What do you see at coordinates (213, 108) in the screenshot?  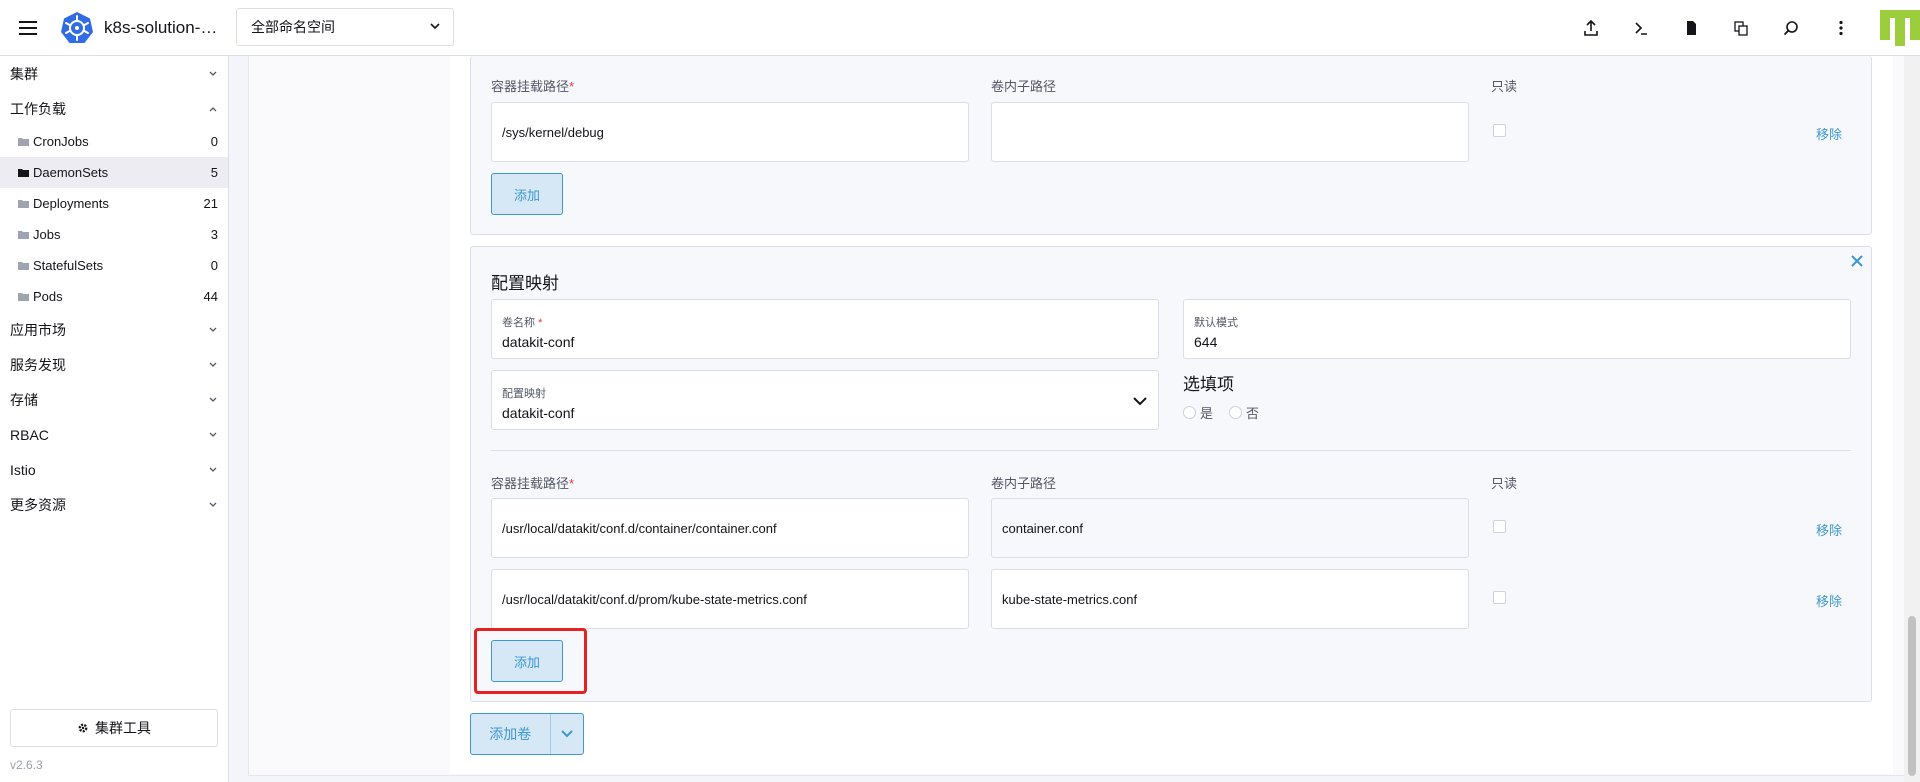 I see `chevron-up-icon` at bounding box center [213, 108].